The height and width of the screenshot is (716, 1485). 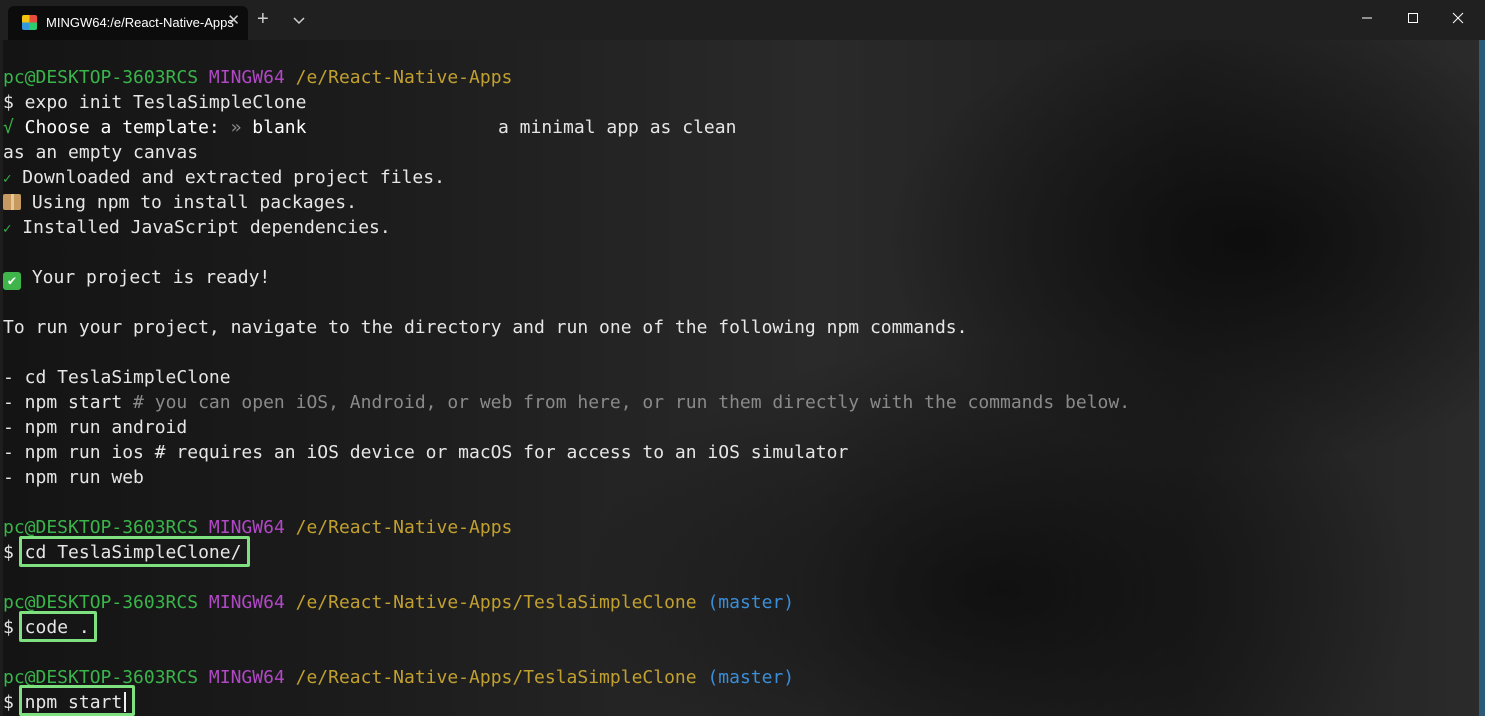 I want to click on background-window-edge, so click(x=1482, y=378).